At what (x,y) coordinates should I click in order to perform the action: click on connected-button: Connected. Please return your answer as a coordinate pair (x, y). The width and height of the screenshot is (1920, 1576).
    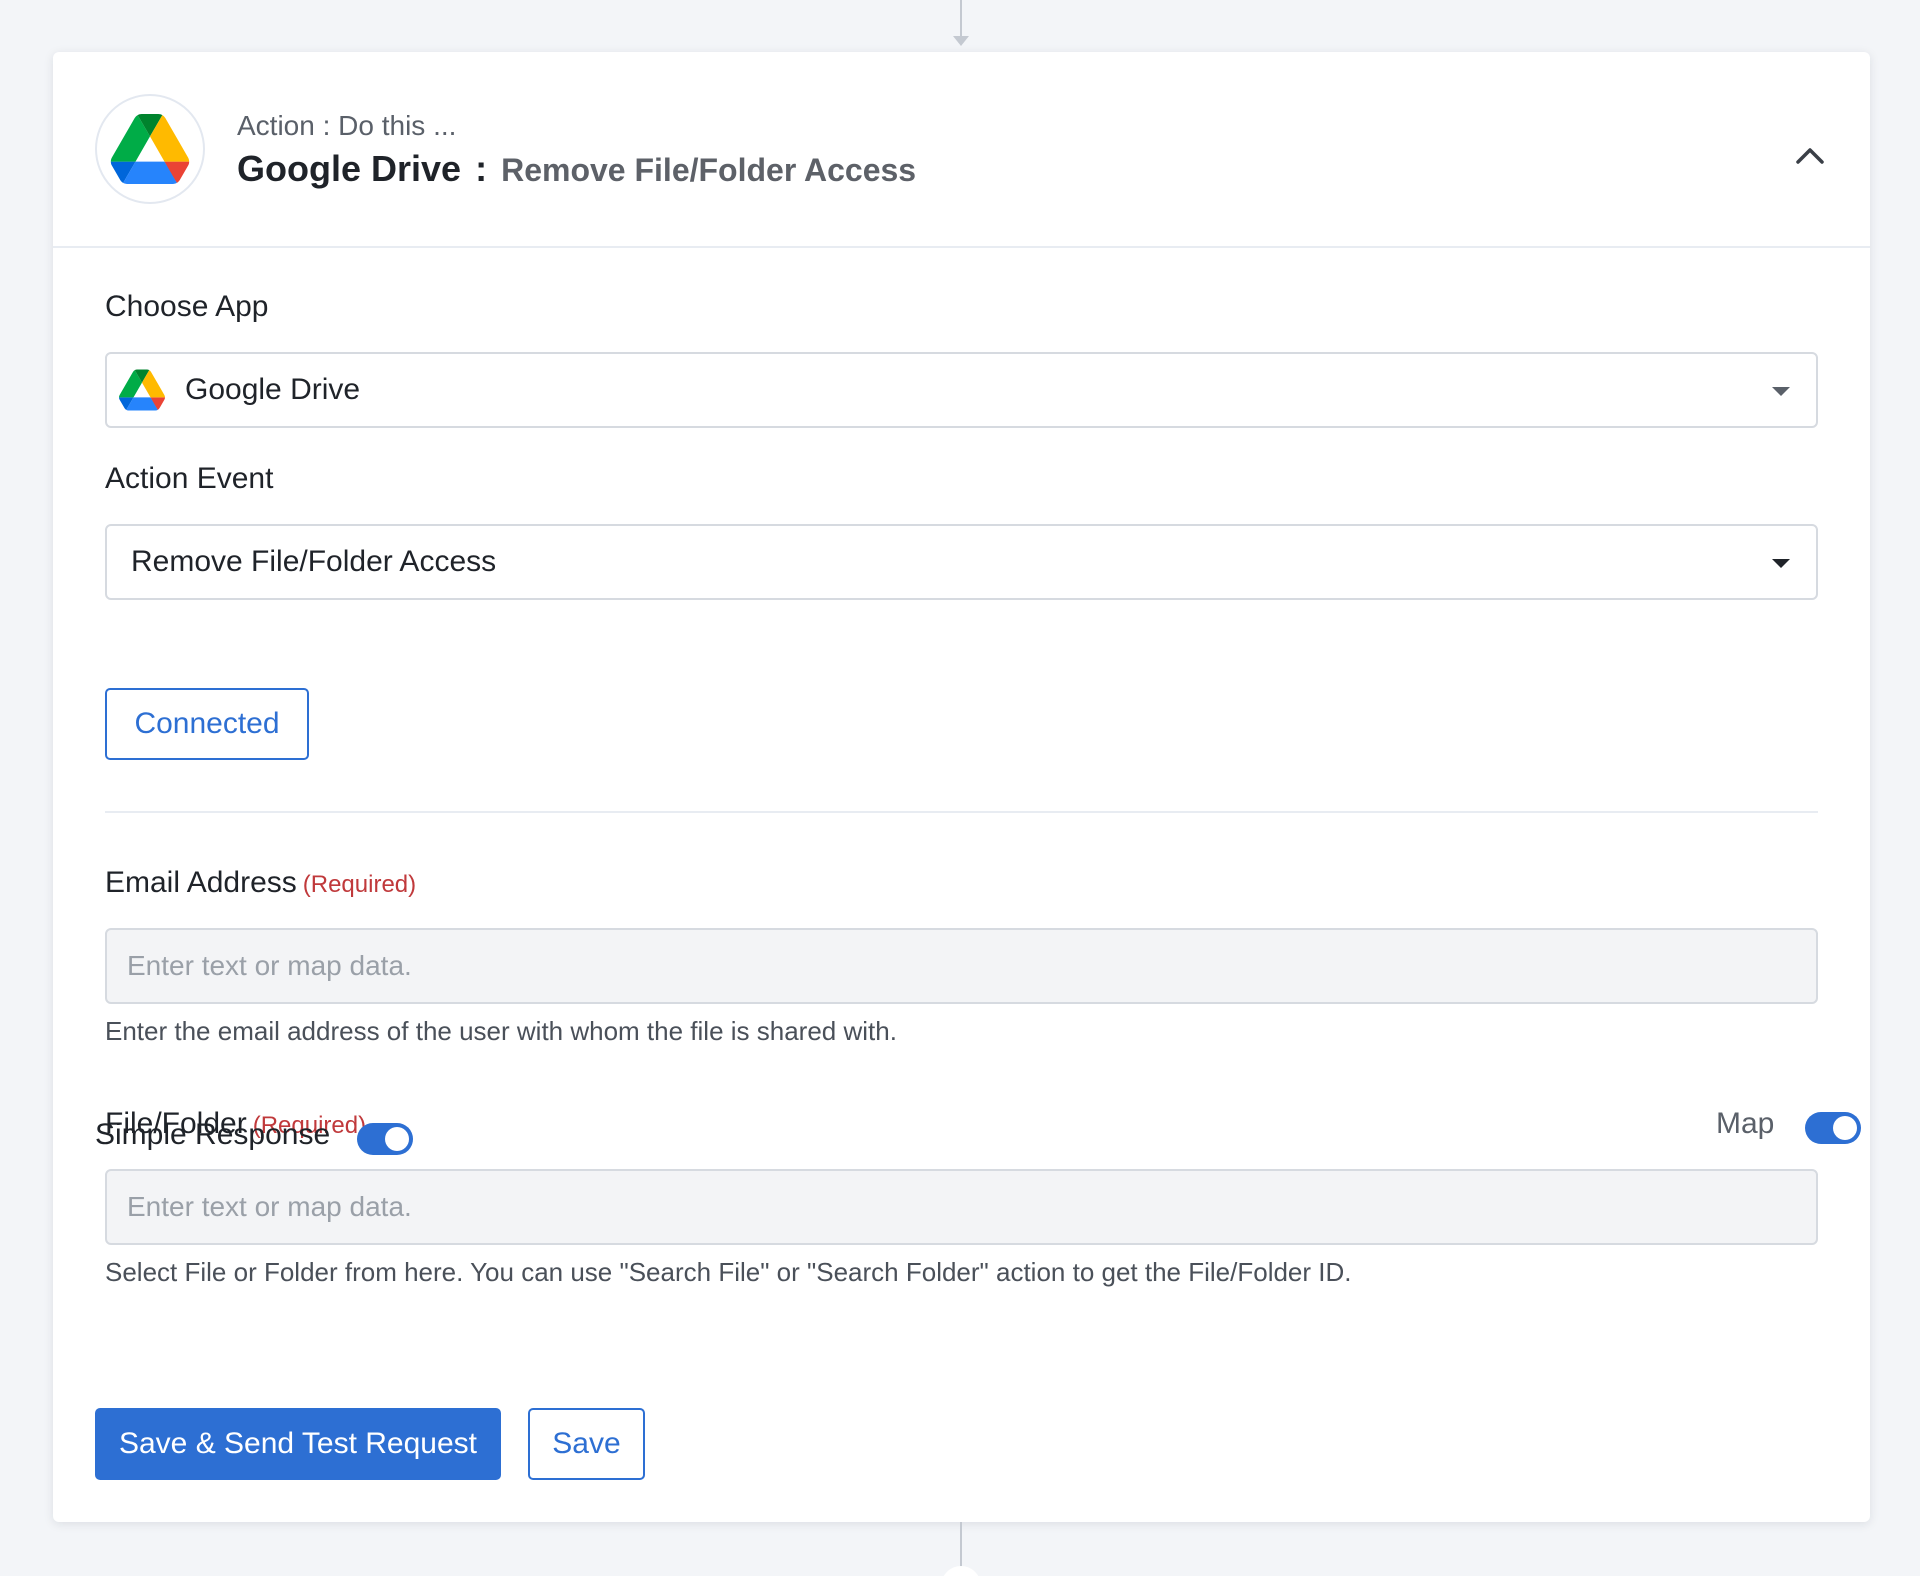
    Looking at the image, I should click on (207, 724).